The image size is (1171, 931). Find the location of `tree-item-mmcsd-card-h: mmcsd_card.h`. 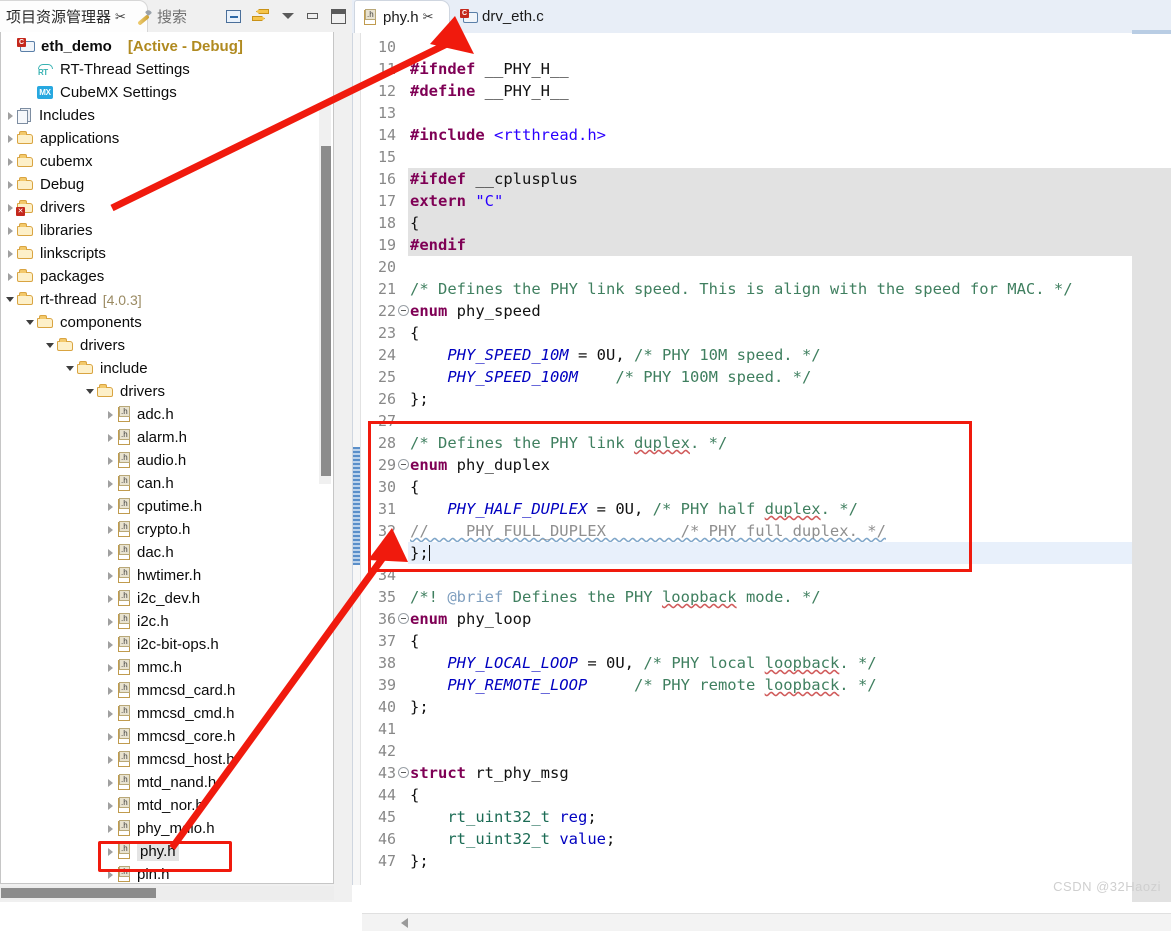

tree-item-mmcsd-card-h: mmcsd_card.h is located at coordinates (170, 690).